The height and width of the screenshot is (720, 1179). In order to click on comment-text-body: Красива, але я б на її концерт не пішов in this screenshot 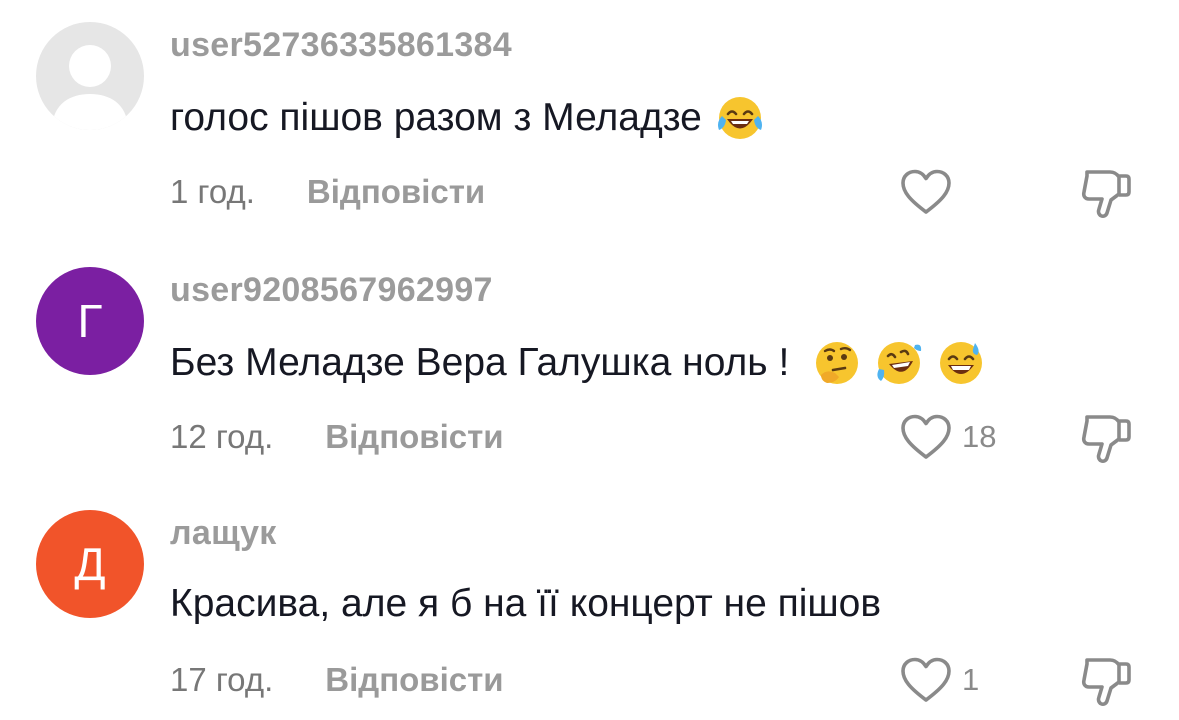, I will do `click(526, 603)`.